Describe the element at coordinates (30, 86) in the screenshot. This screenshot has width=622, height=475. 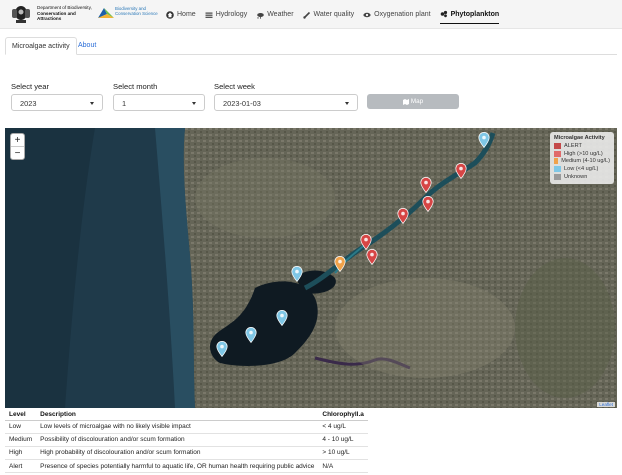
I see `year-select-label: Select year` at that location.